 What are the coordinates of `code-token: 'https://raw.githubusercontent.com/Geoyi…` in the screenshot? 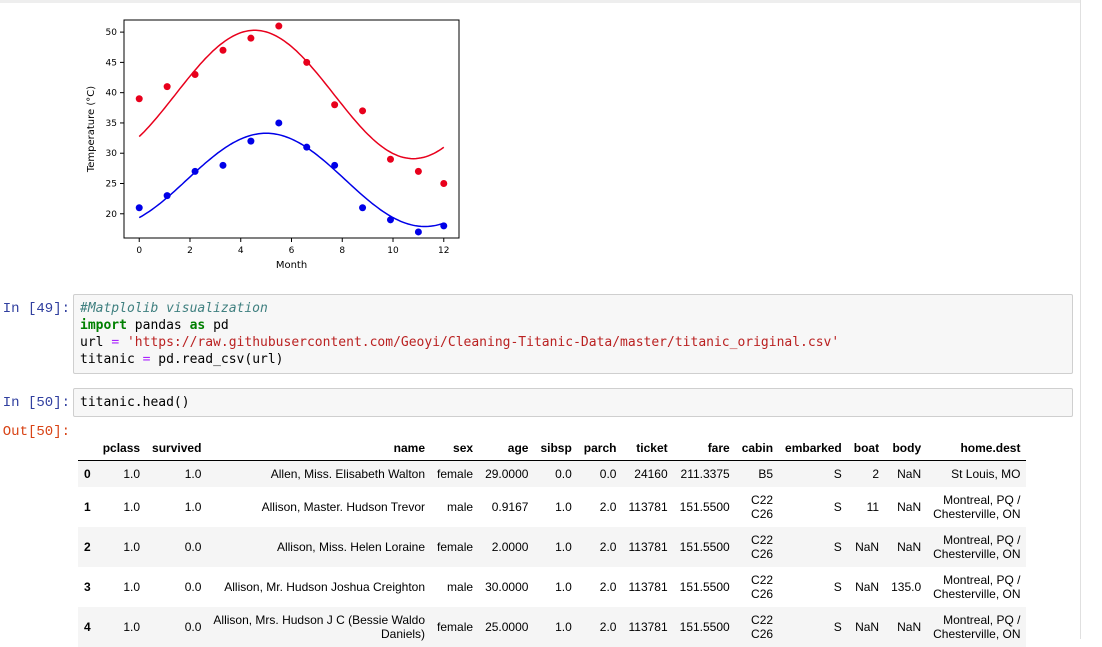 It's located at (483, 342).